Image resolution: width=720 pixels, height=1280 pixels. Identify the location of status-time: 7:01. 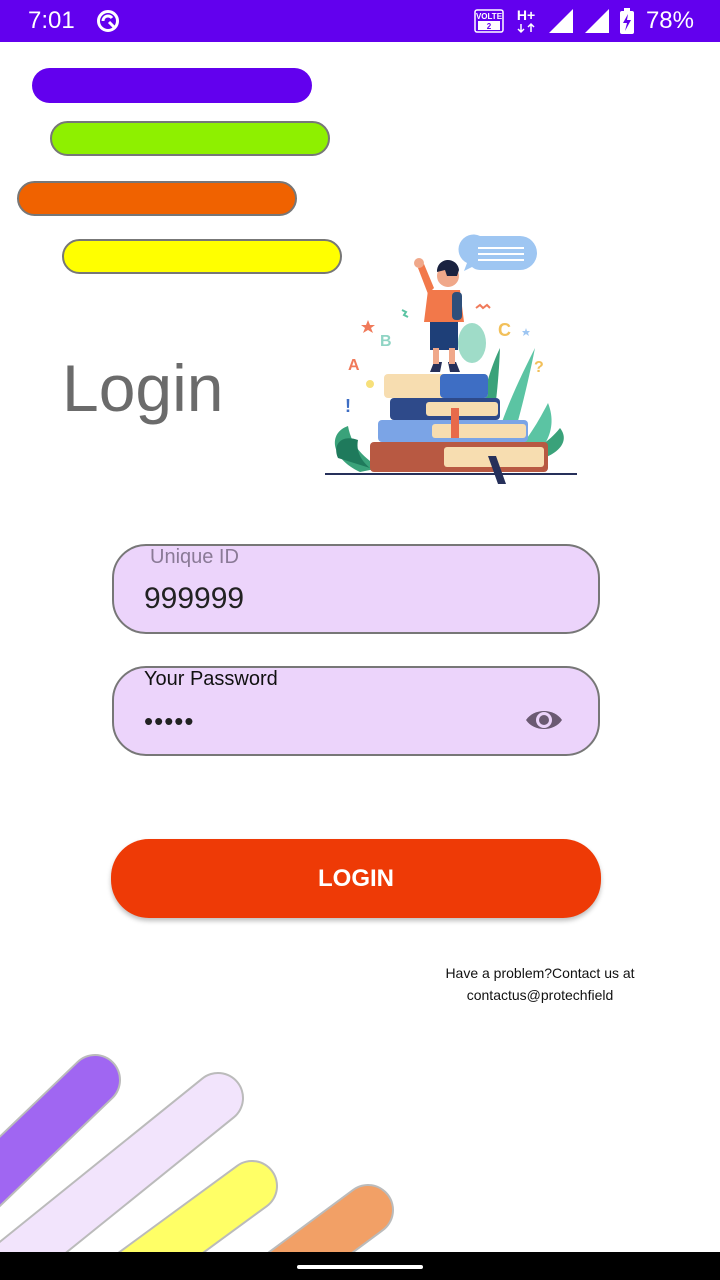
(51, 20).